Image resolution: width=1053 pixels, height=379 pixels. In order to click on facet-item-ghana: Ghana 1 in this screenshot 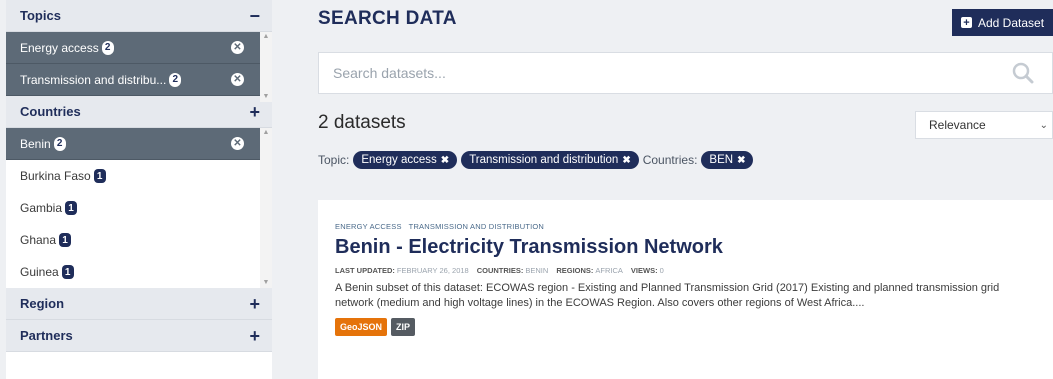, I will do `click(139, 240)`.